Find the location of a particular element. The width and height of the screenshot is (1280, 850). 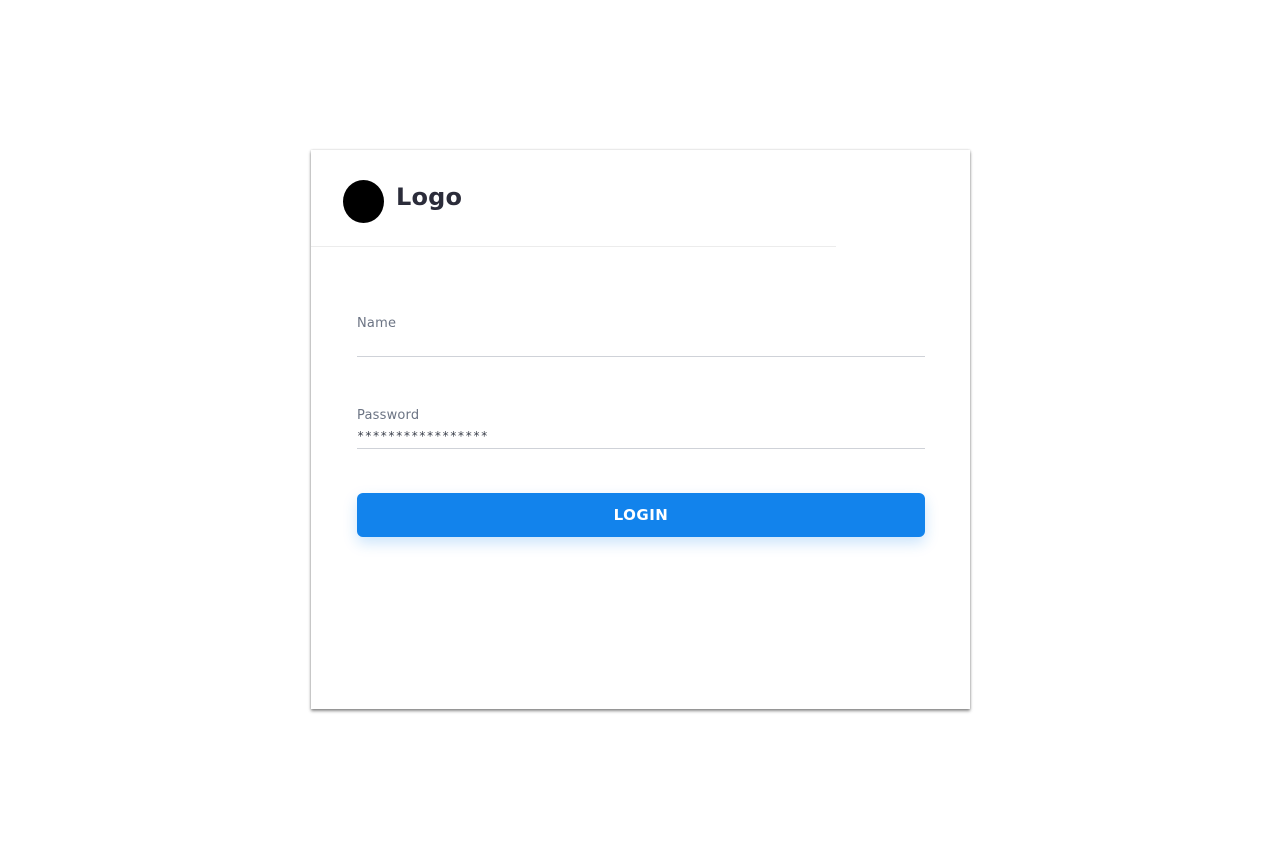

card-header: Logo is located at coordinates (573, 198).